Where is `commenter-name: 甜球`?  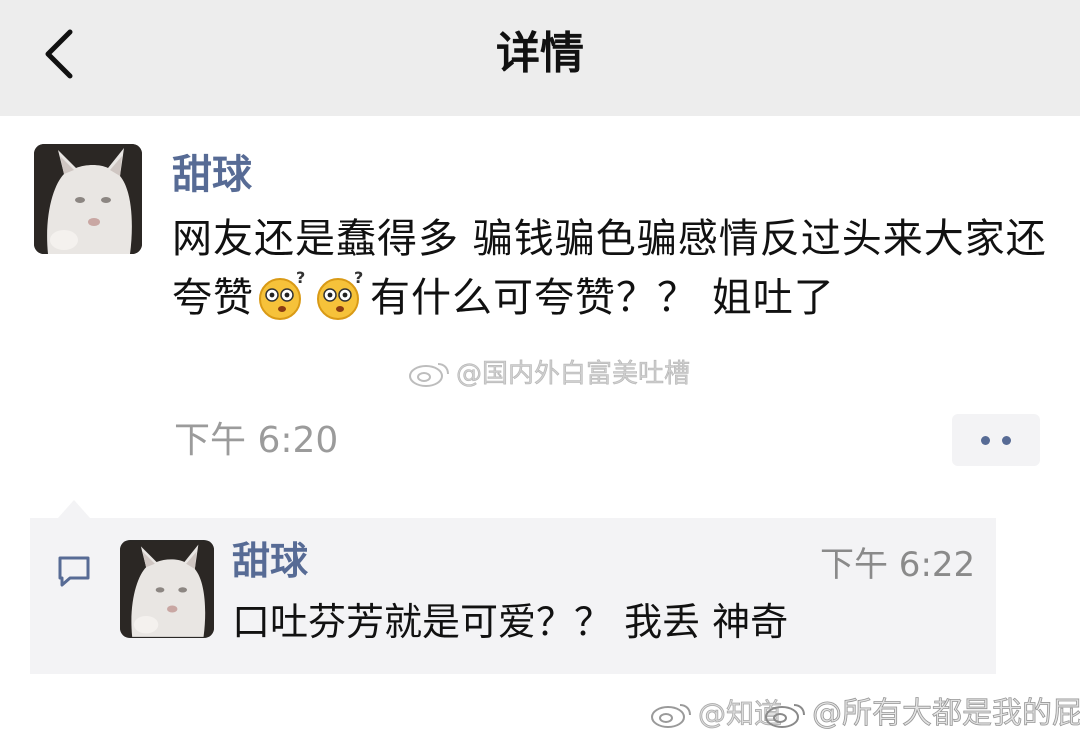 commenter-name: 甜球 is located at coordinates (270, 561).